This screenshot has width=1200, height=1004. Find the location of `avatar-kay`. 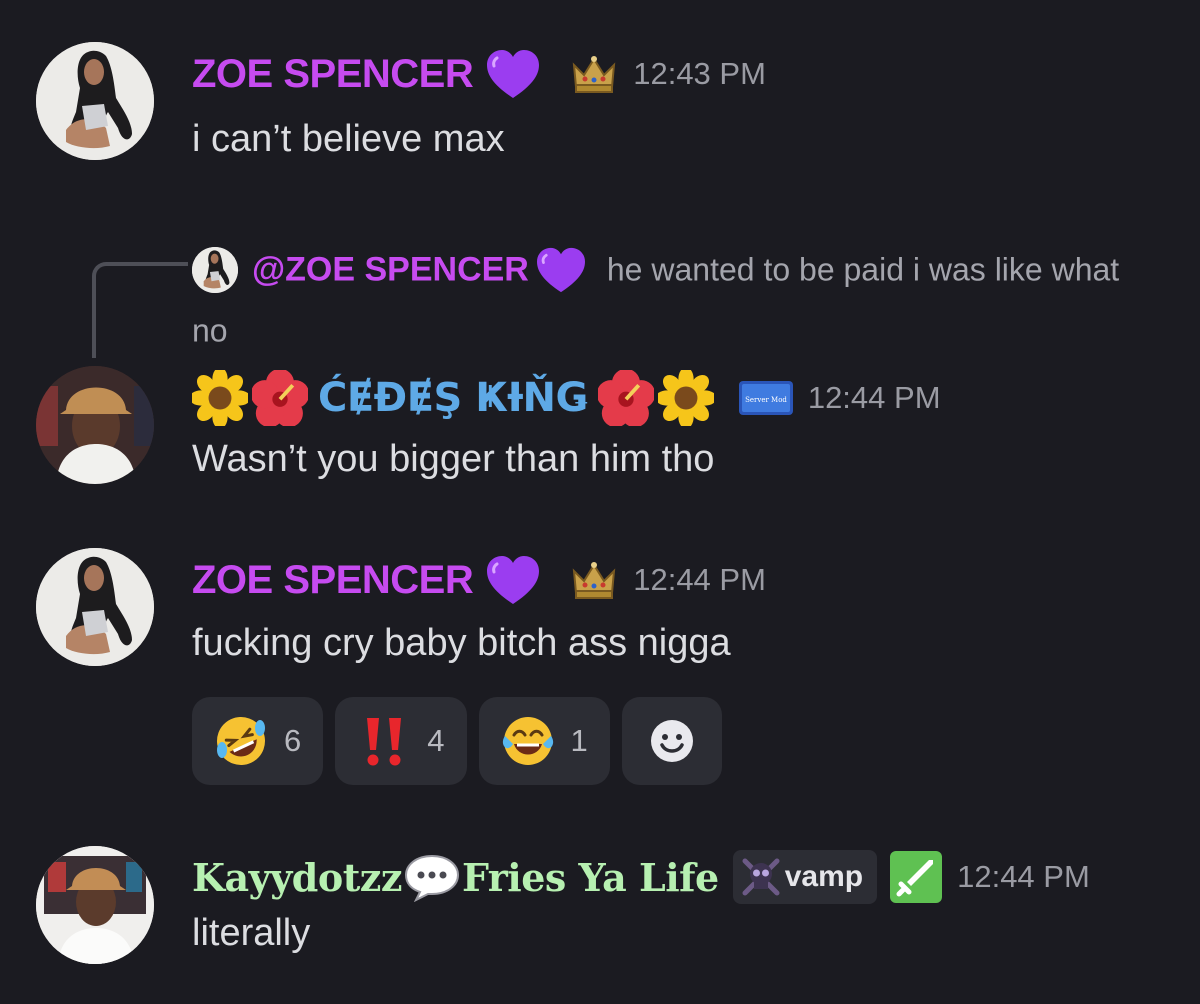

avatar-kay is located at coordinates (95, 905).